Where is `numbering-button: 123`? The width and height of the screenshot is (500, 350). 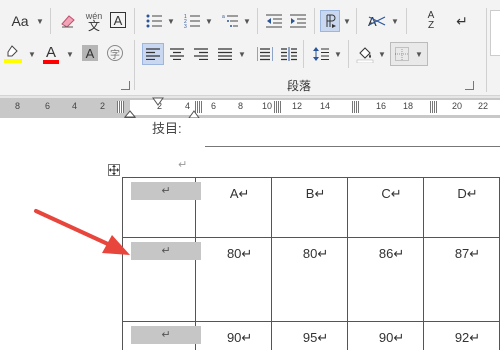 numbering-button: 123 is located at coordinates (192, 21).